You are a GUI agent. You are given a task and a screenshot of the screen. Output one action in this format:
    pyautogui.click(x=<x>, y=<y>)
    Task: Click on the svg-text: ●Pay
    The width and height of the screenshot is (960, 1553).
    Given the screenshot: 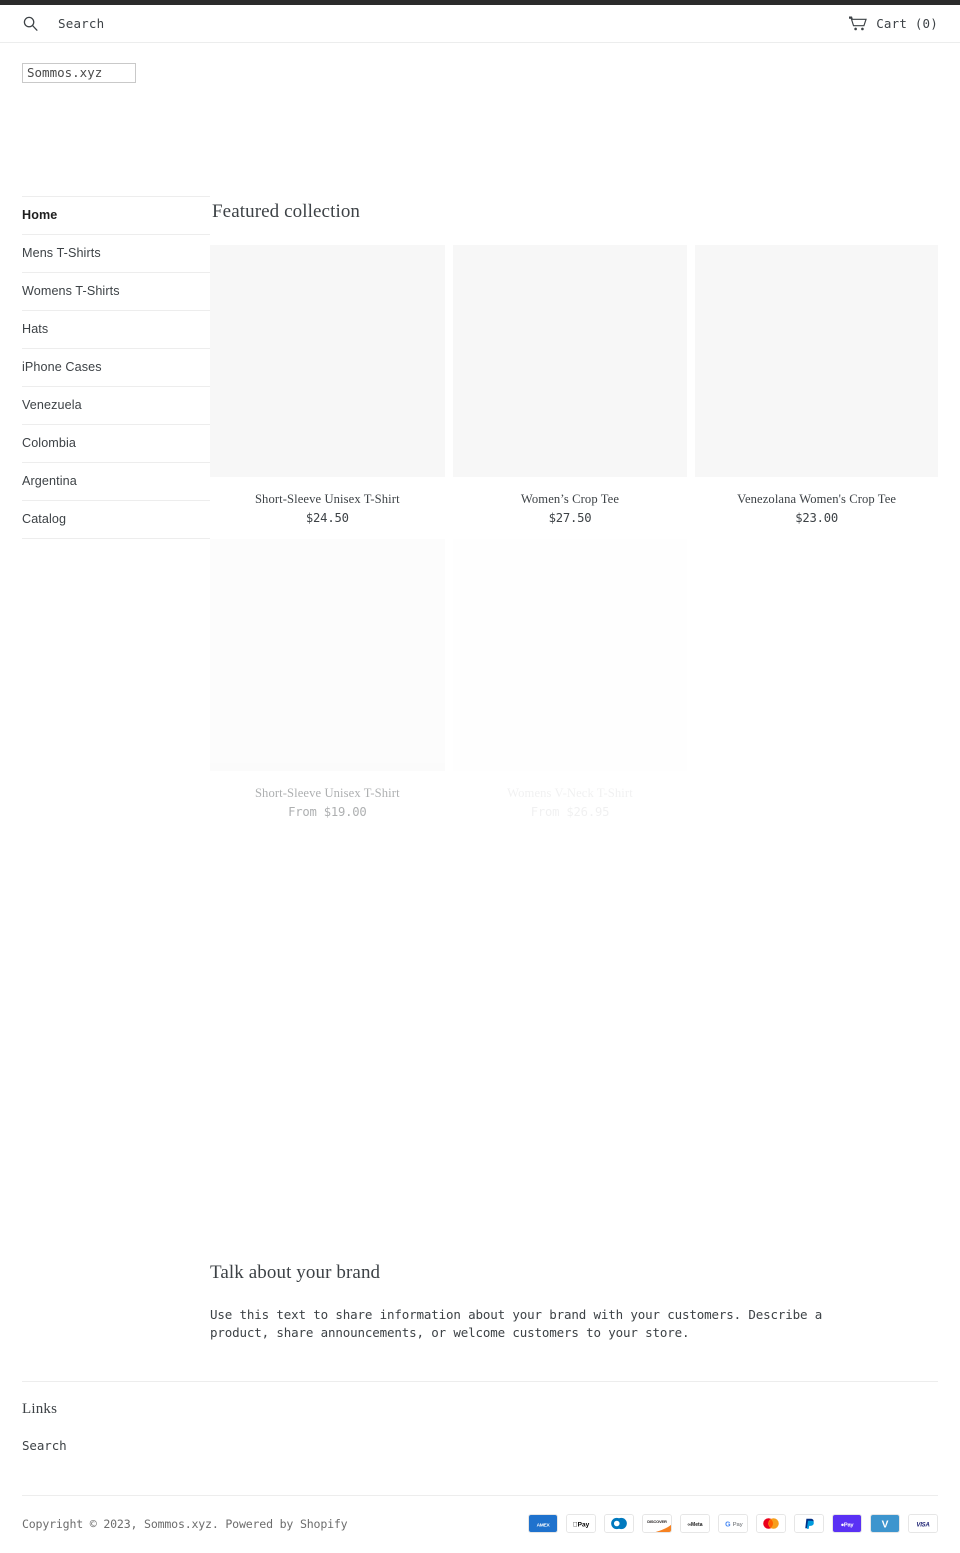 What is the action you would take?
    pyautogui.click(x=848, y=1525)
    